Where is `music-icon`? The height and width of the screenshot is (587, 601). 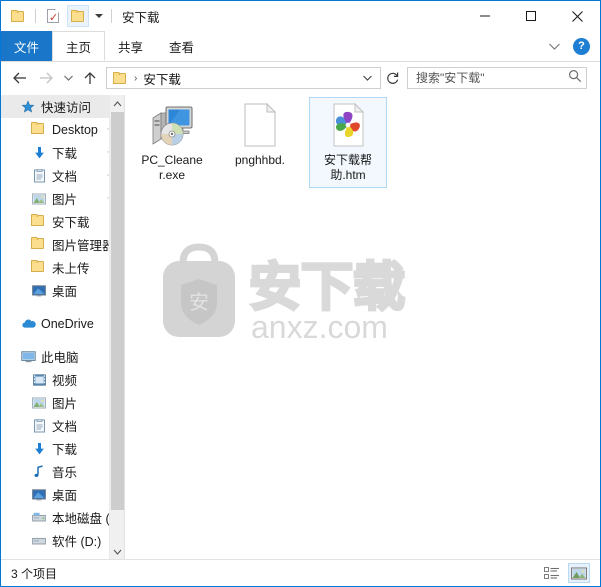 music-icon is located at coordinates (39, 472).